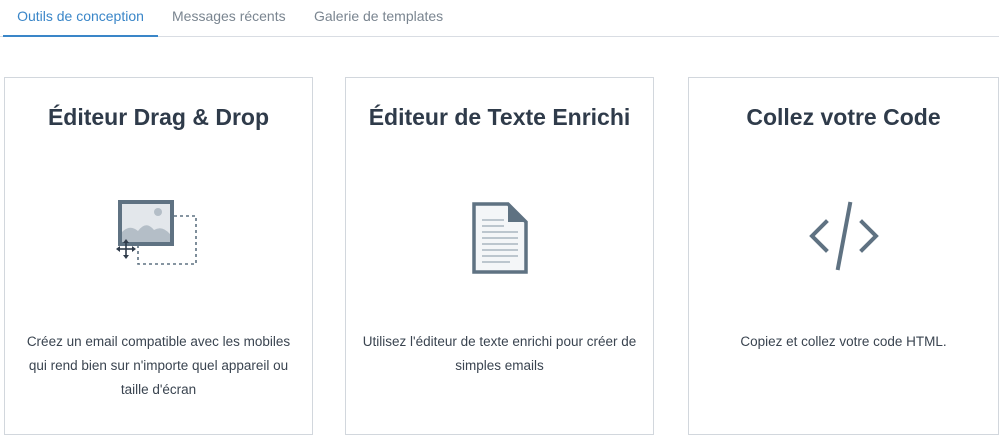 The image size is (1003, 441). Describe the element at coordinates (843, 341) in the screenshot. I see `card-description: Copiez et collez votre code HTML.` at that location.